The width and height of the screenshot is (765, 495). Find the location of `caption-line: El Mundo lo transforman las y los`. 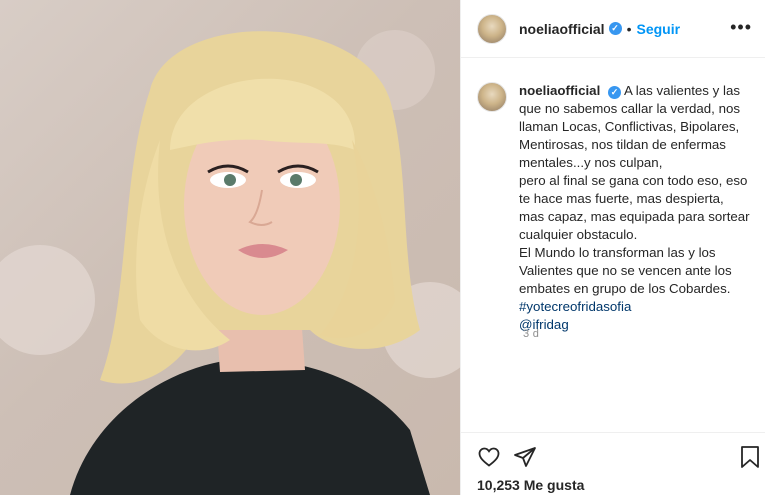

caption-line: El Mundo lo transforman las y los is located at coordinates (617, 252).